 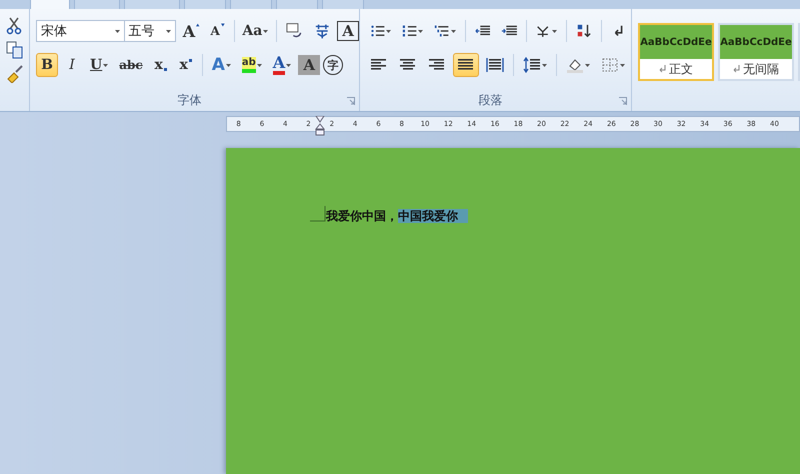 What do you see at coordinates (189, 100) in the screenshot?
I see `group-label: 字体` at bounding box center [189, 100].